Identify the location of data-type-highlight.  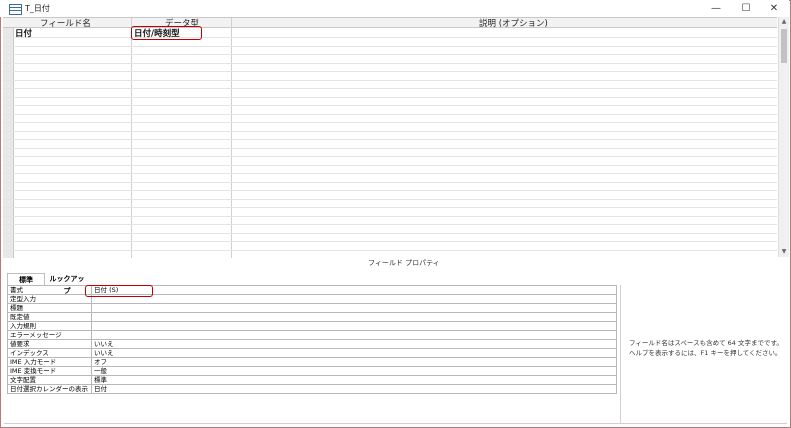
(166, 33).